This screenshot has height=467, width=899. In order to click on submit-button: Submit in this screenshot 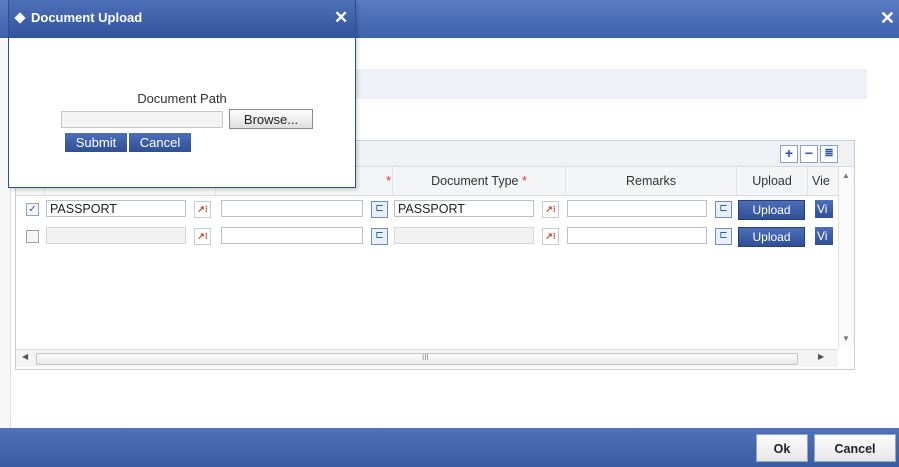, I will do `click(96, 142)`.